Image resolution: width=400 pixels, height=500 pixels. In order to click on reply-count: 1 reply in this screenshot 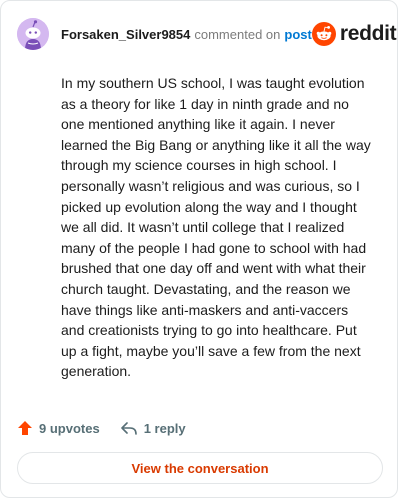, I will do `click(164, 428)`.